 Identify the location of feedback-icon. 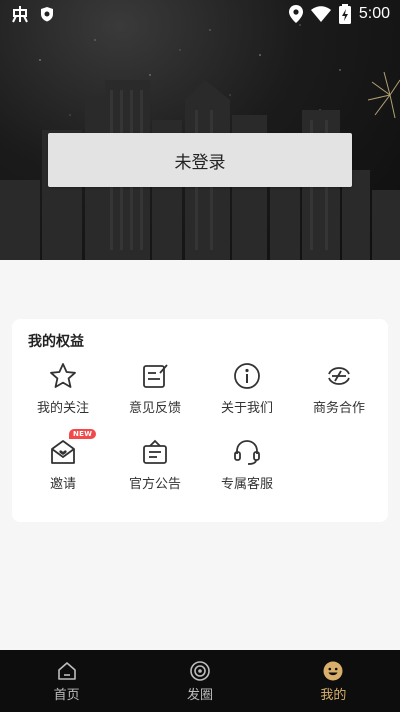
(155, 376).